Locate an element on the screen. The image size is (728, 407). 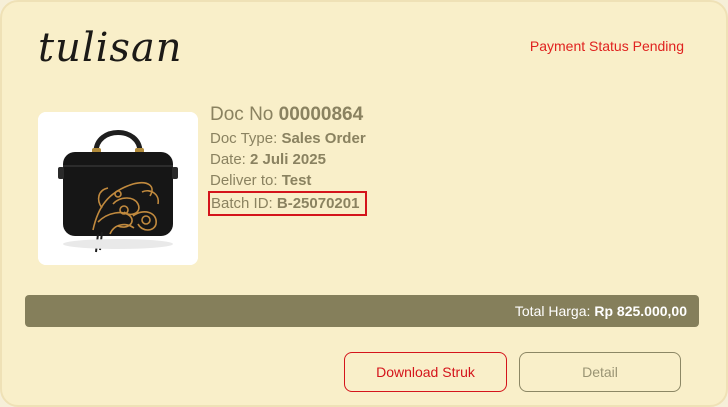
batch-id-highlight: Batch ID: B-25070201 is located at coordinates (288, 203).